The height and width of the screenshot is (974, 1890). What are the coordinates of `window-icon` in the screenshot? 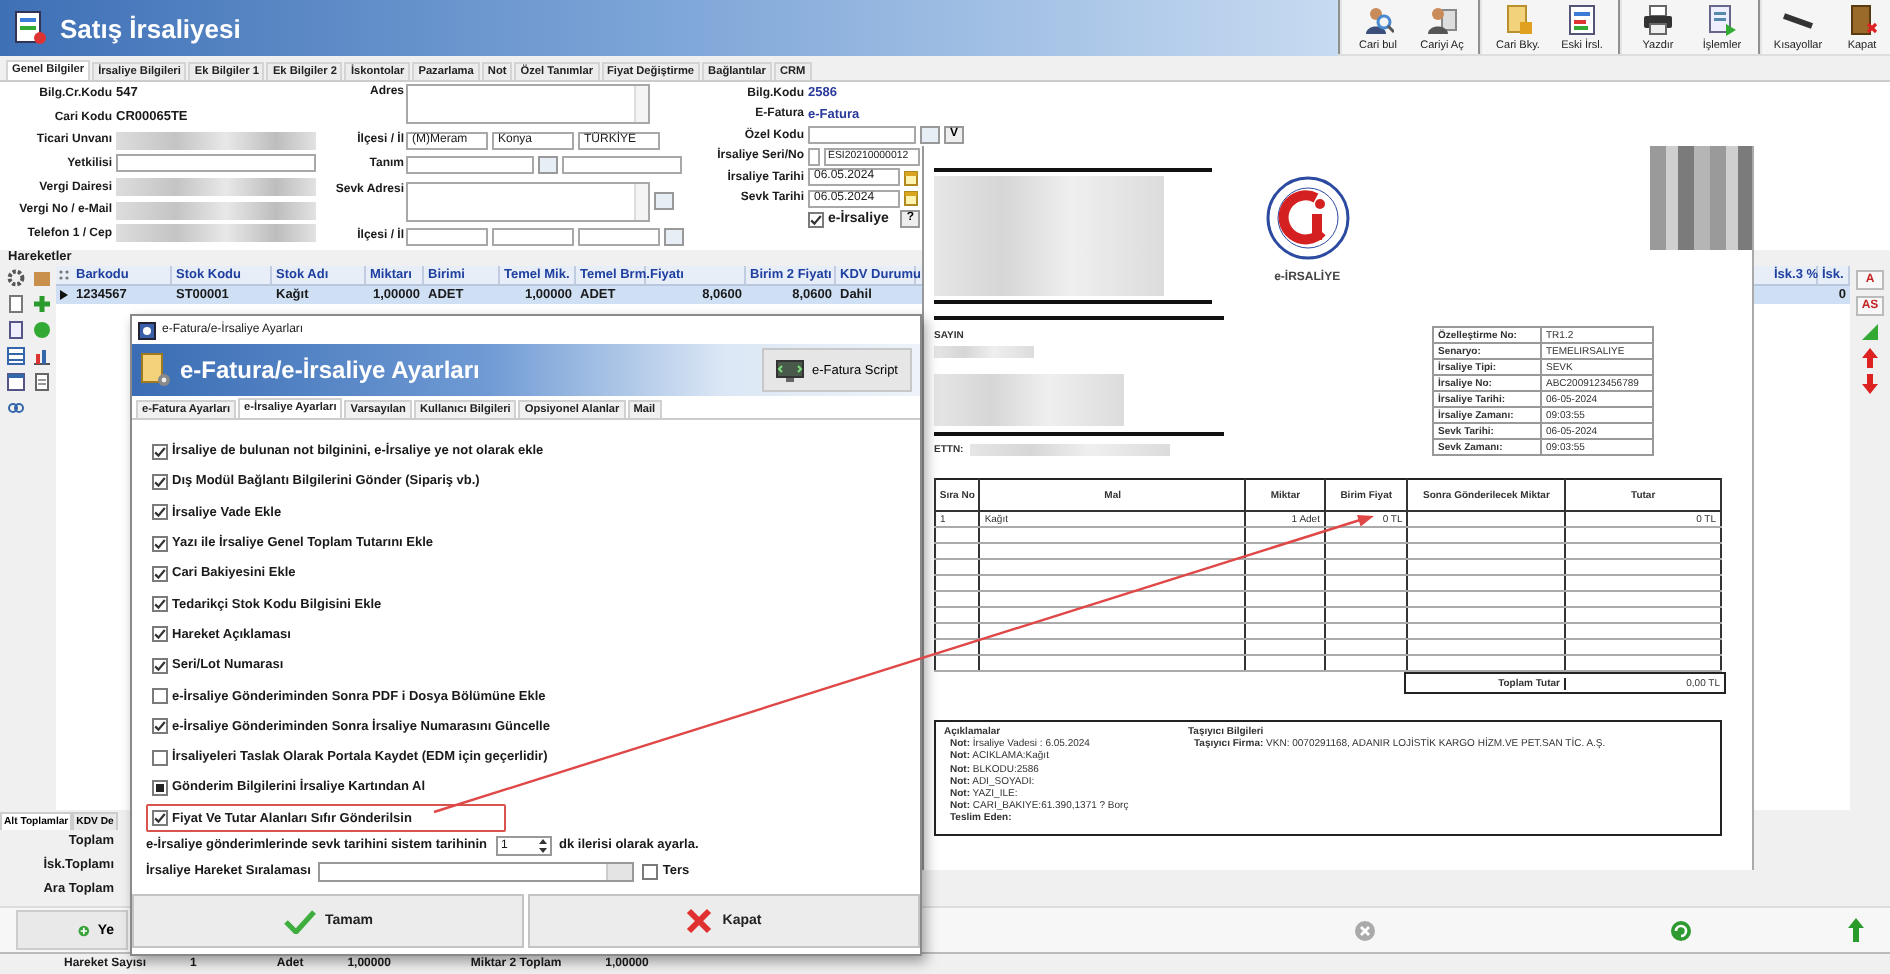 It's located at (16, 382).